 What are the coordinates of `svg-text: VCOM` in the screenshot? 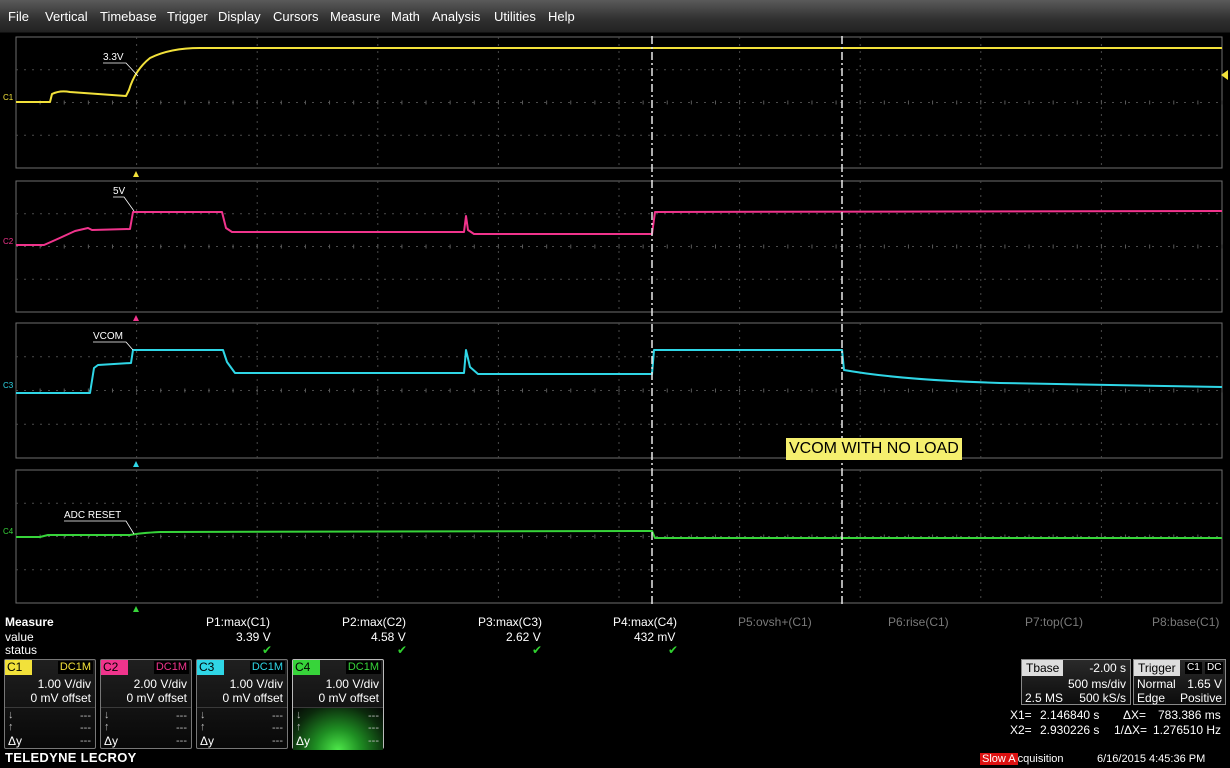 It's located at (108, 336).